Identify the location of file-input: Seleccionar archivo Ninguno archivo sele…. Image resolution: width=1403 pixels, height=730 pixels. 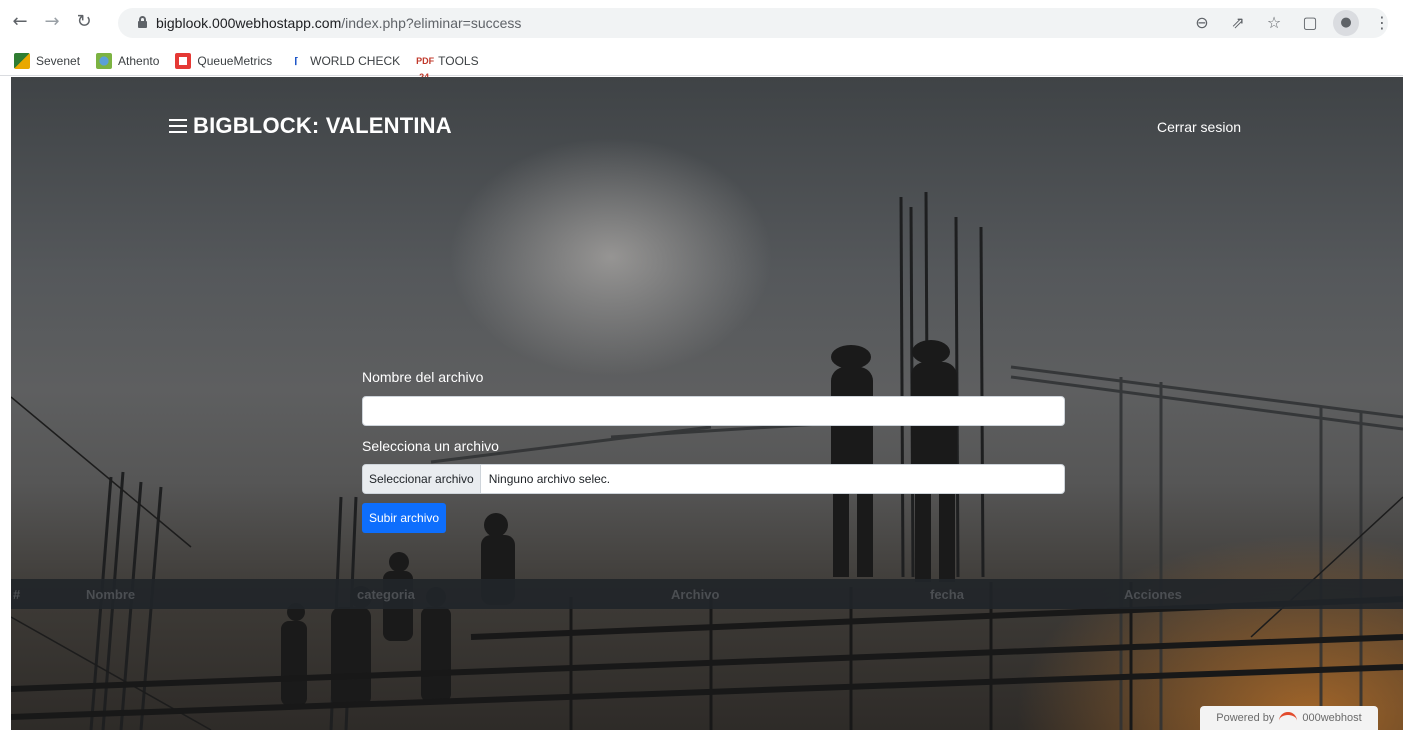
(713, 479).